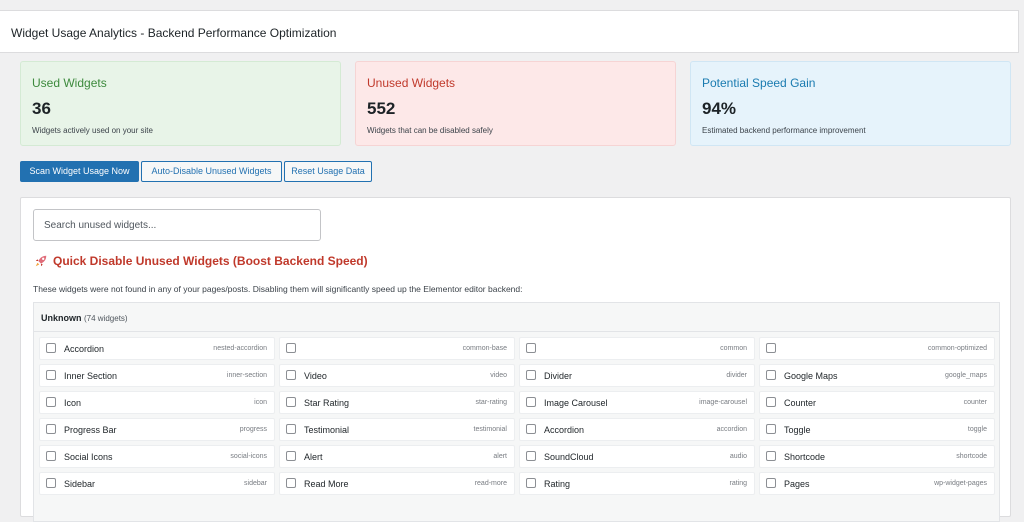 This screenshot has height=522, width=1024. I want to click on widget-group-count: (74 widgets), so click(106, 318).